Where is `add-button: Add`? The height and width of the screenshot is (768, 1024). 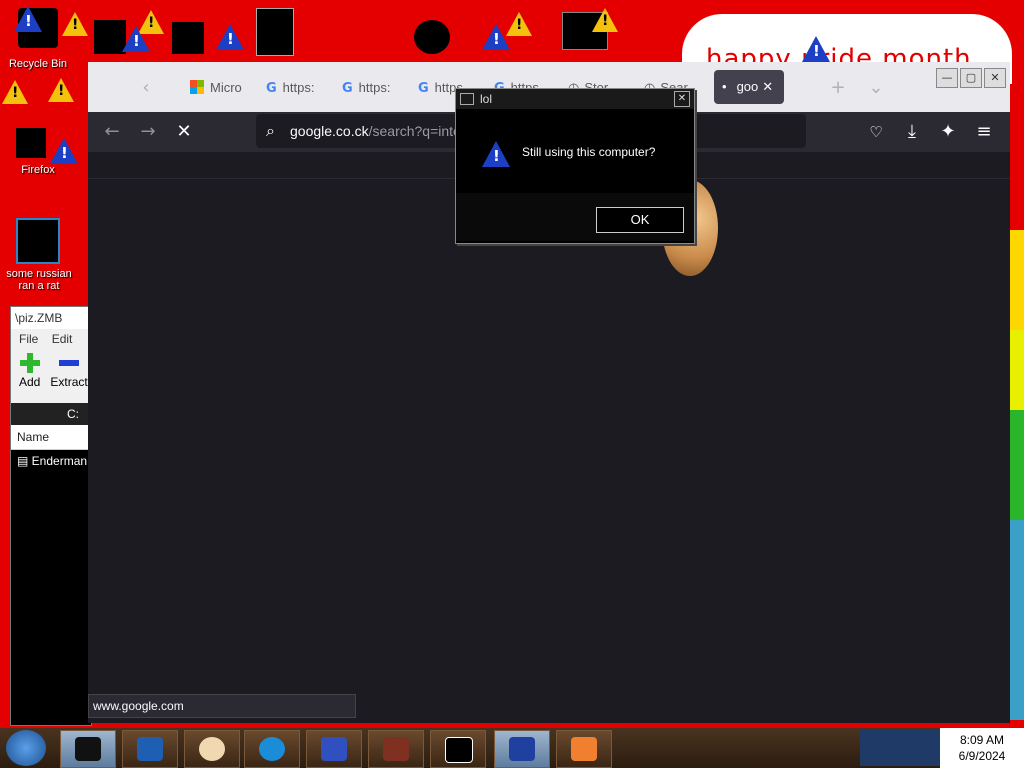
add-button: Add is located at coordinates (29, 378).